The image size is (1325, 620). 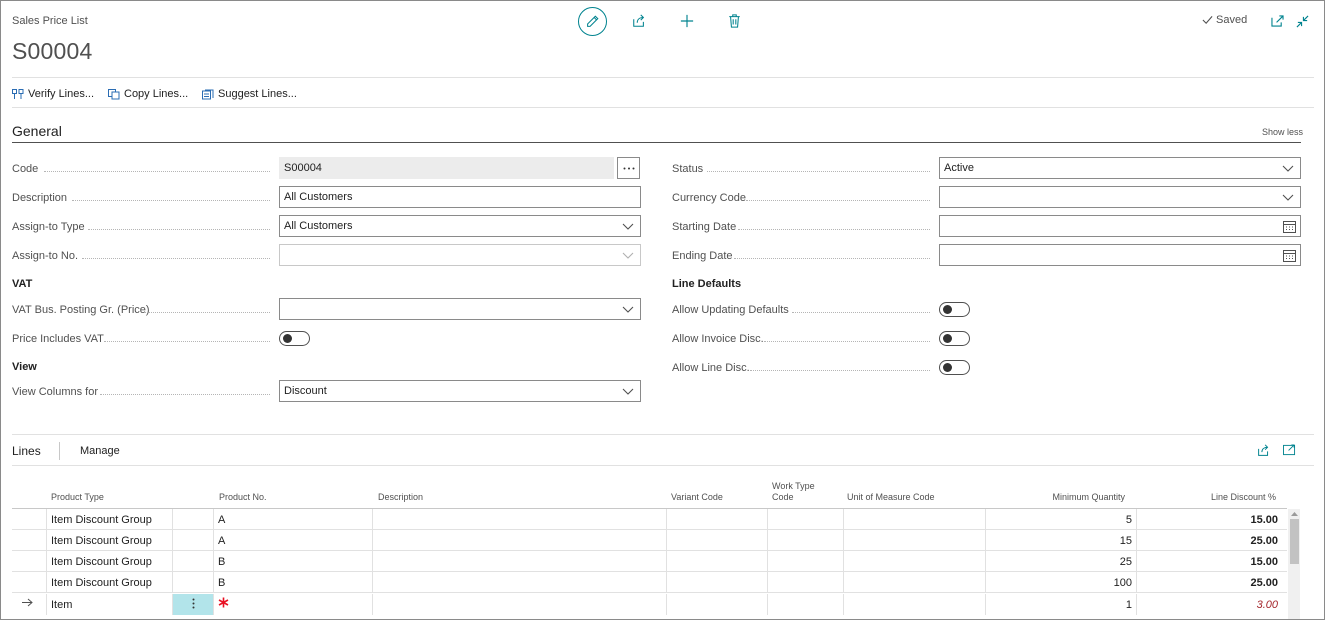 What do you see at coordinates (1061, 519) in the screenshot?
I see `min-qty-cell: 5` at bounding box center [1061, 519].